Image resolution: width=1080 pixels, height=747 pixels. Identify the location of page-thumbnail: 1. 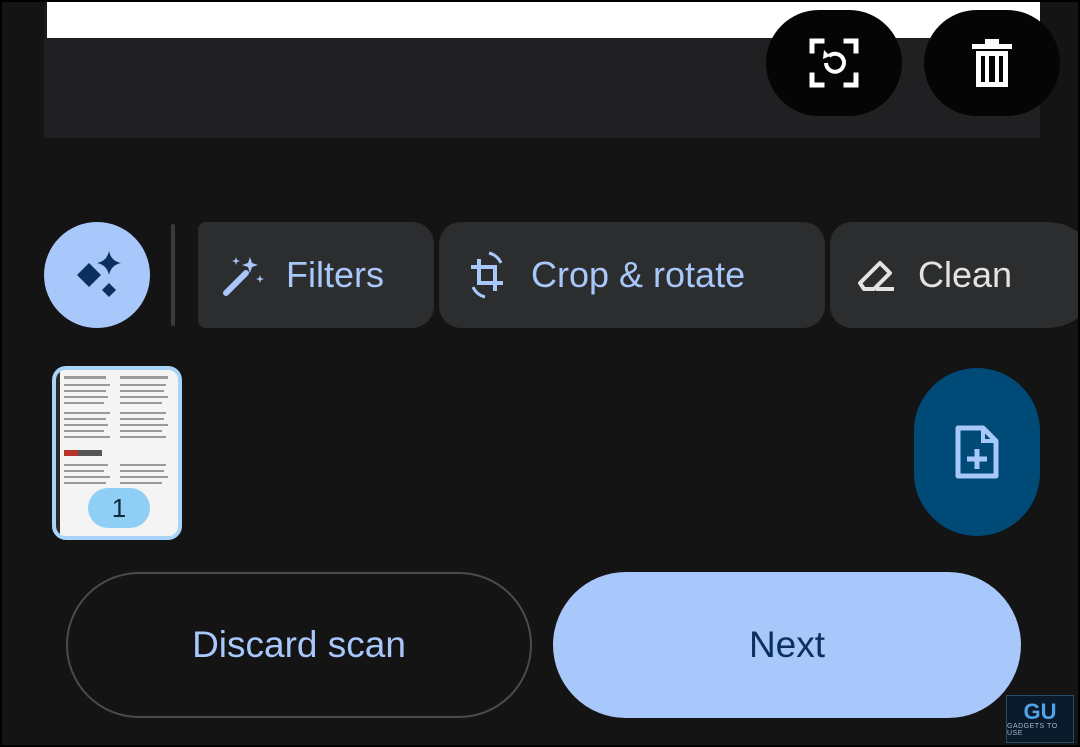
(117, 453).